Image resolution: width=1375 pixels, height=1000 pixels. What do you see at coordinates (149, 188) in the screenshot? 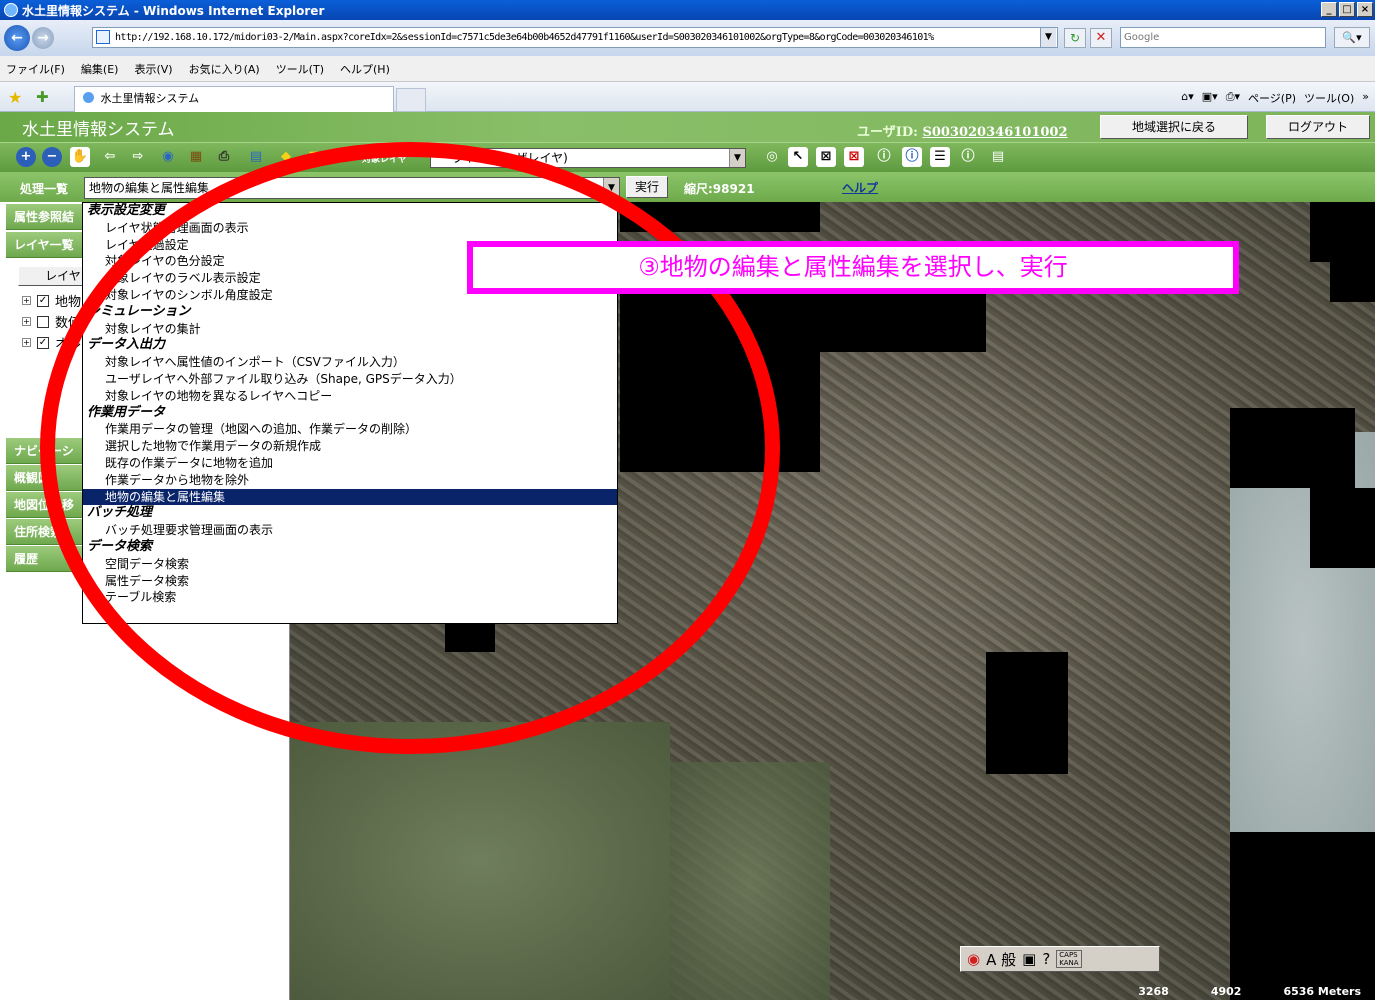
I see `process-selected-value: 地物の編集と属性編集` at bounding box center [149, 188].